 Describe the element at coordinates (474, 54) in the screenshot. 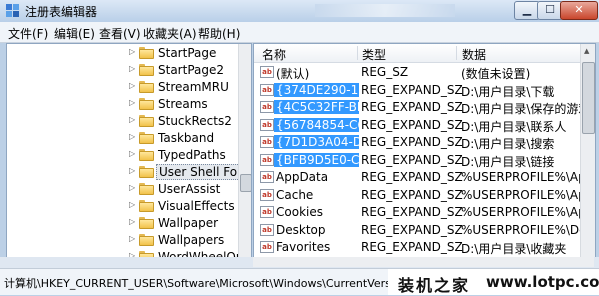

I see `column-header-data: 数据` at that location.